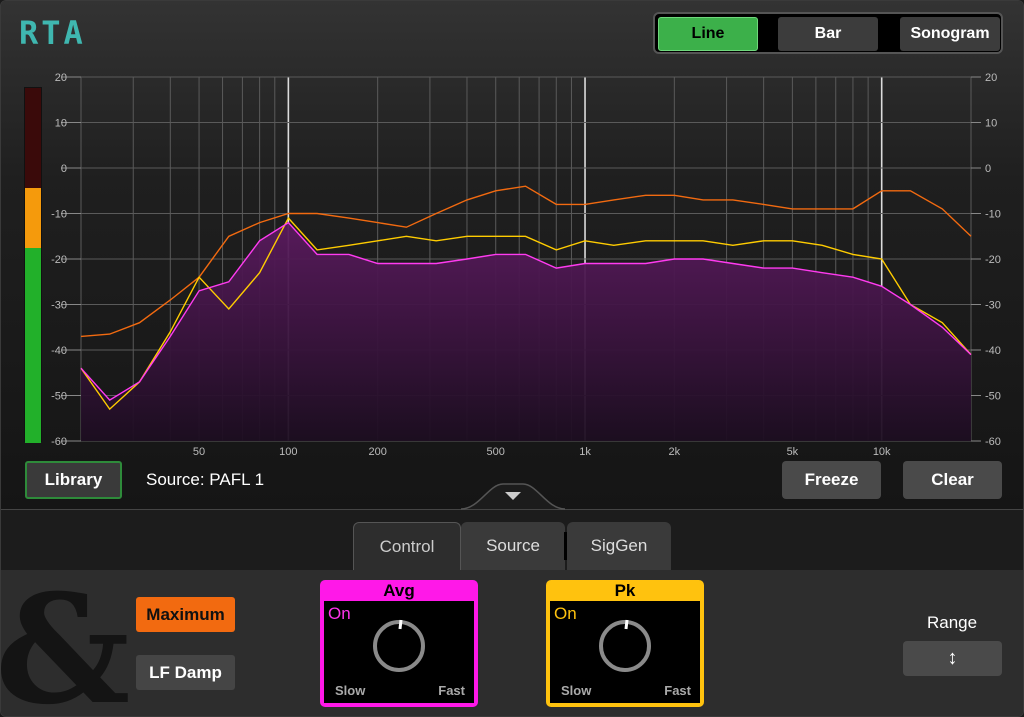  I want to click on line-mode-button: Line, so click(708, 34).